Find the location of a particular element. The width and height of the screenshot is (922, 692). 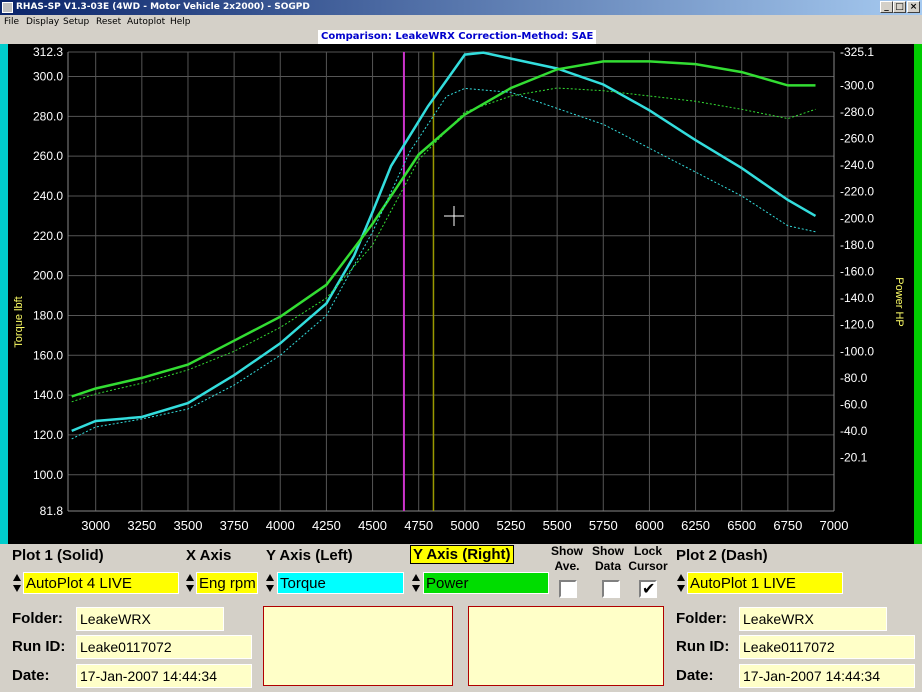

y-right-tick-label: -140.0 is located at coordinates (857, 298).